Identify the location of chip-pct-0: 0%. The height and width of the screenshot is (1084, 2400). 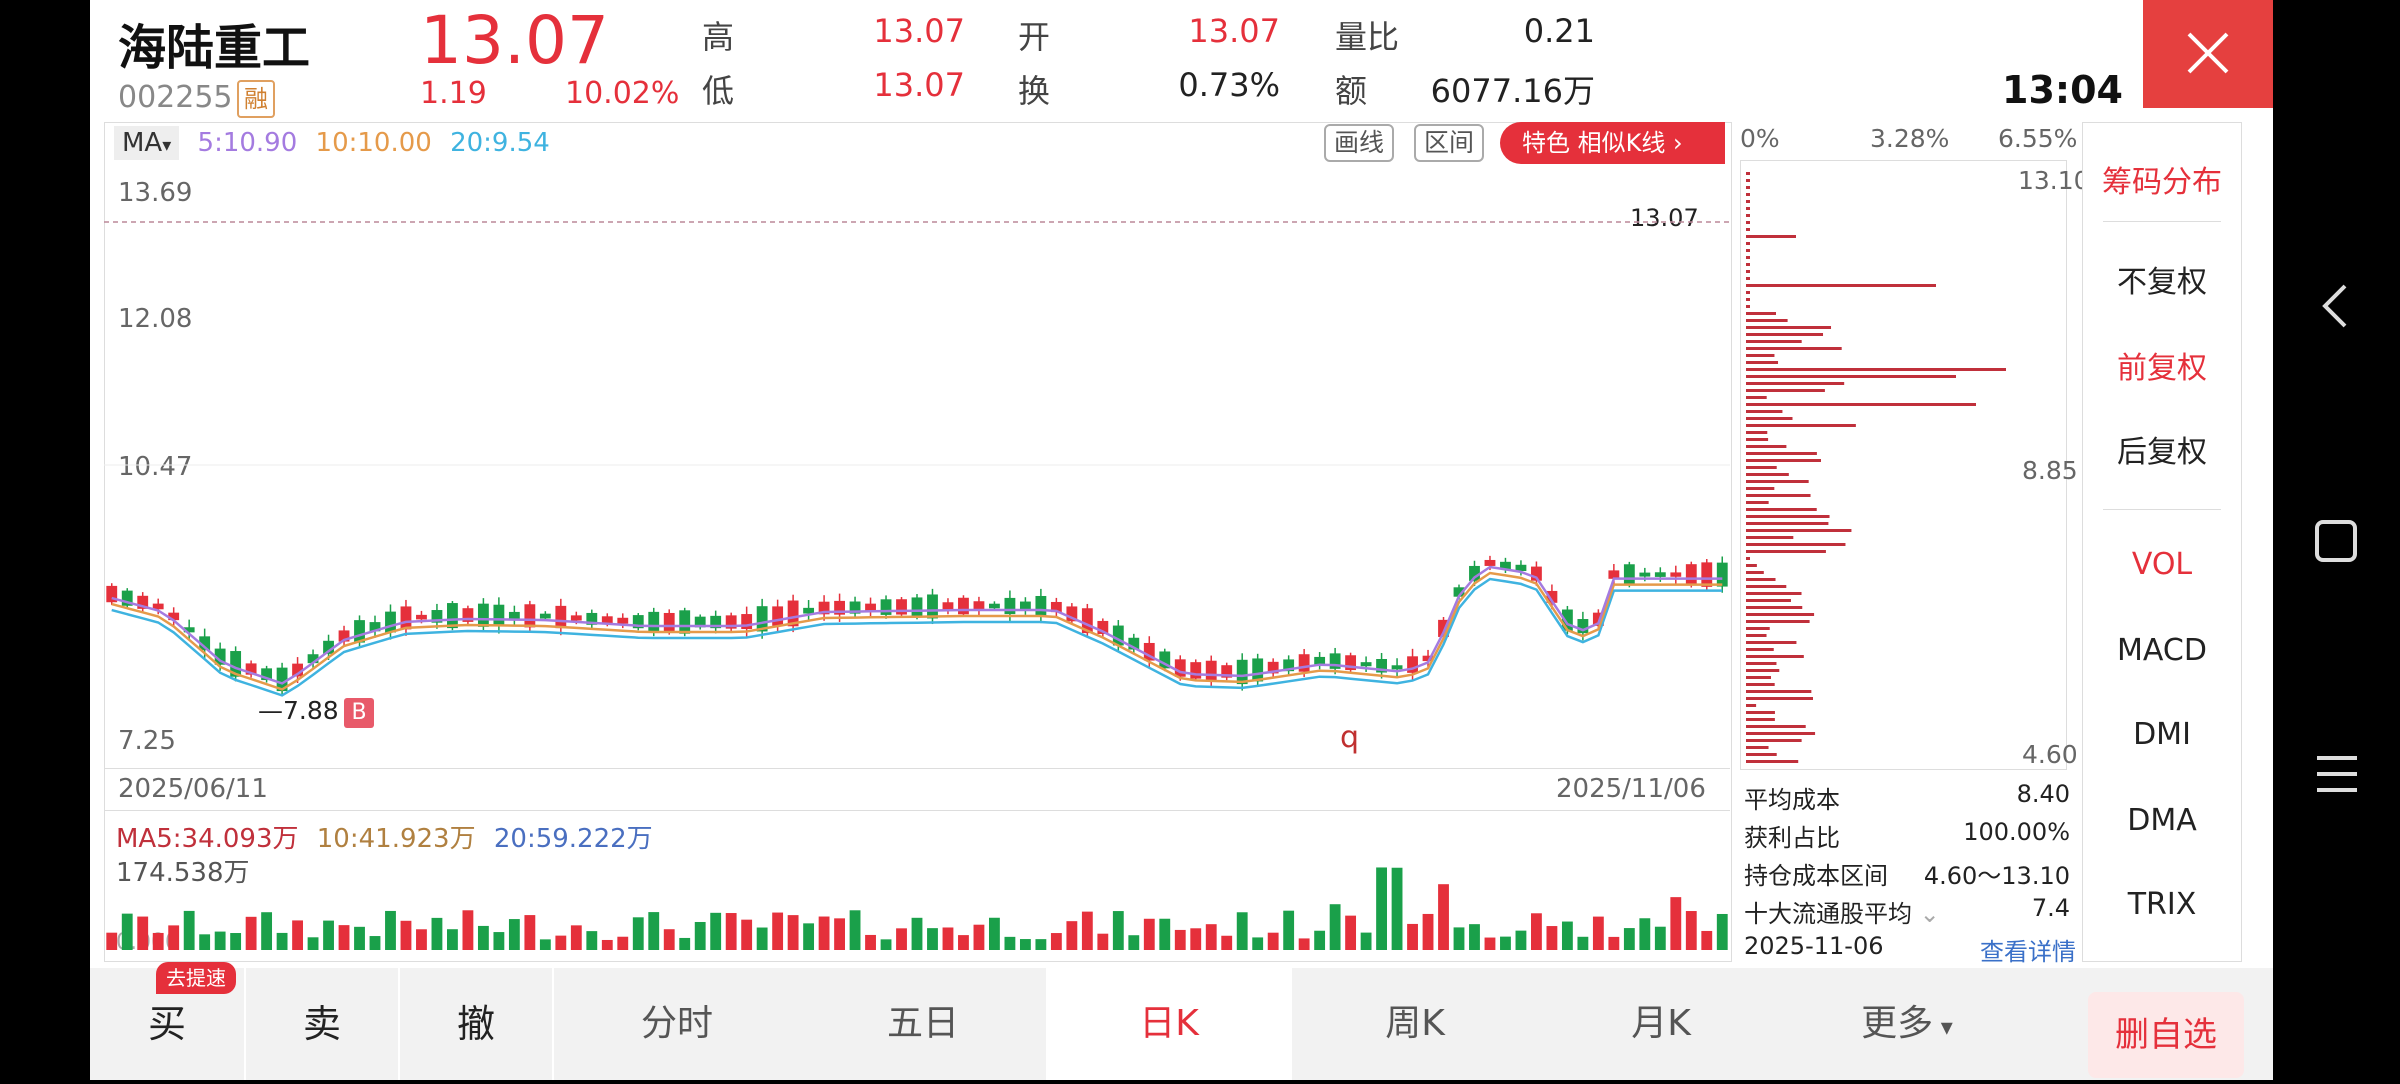
(1760, 138).